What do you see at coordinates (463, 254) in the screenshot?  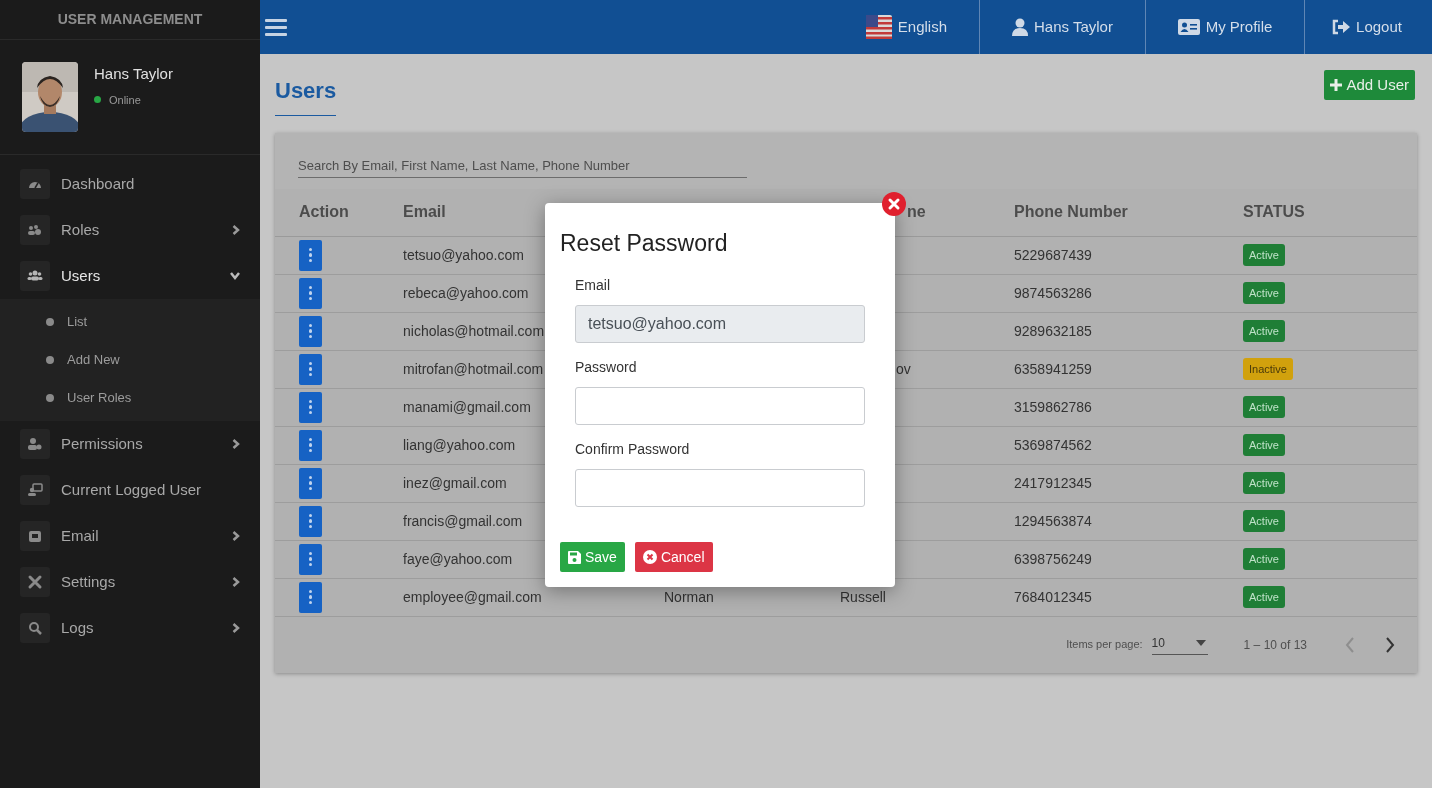 I see `email-cell: tetsuo@yahoo.com` at bounding box center [463, 254].